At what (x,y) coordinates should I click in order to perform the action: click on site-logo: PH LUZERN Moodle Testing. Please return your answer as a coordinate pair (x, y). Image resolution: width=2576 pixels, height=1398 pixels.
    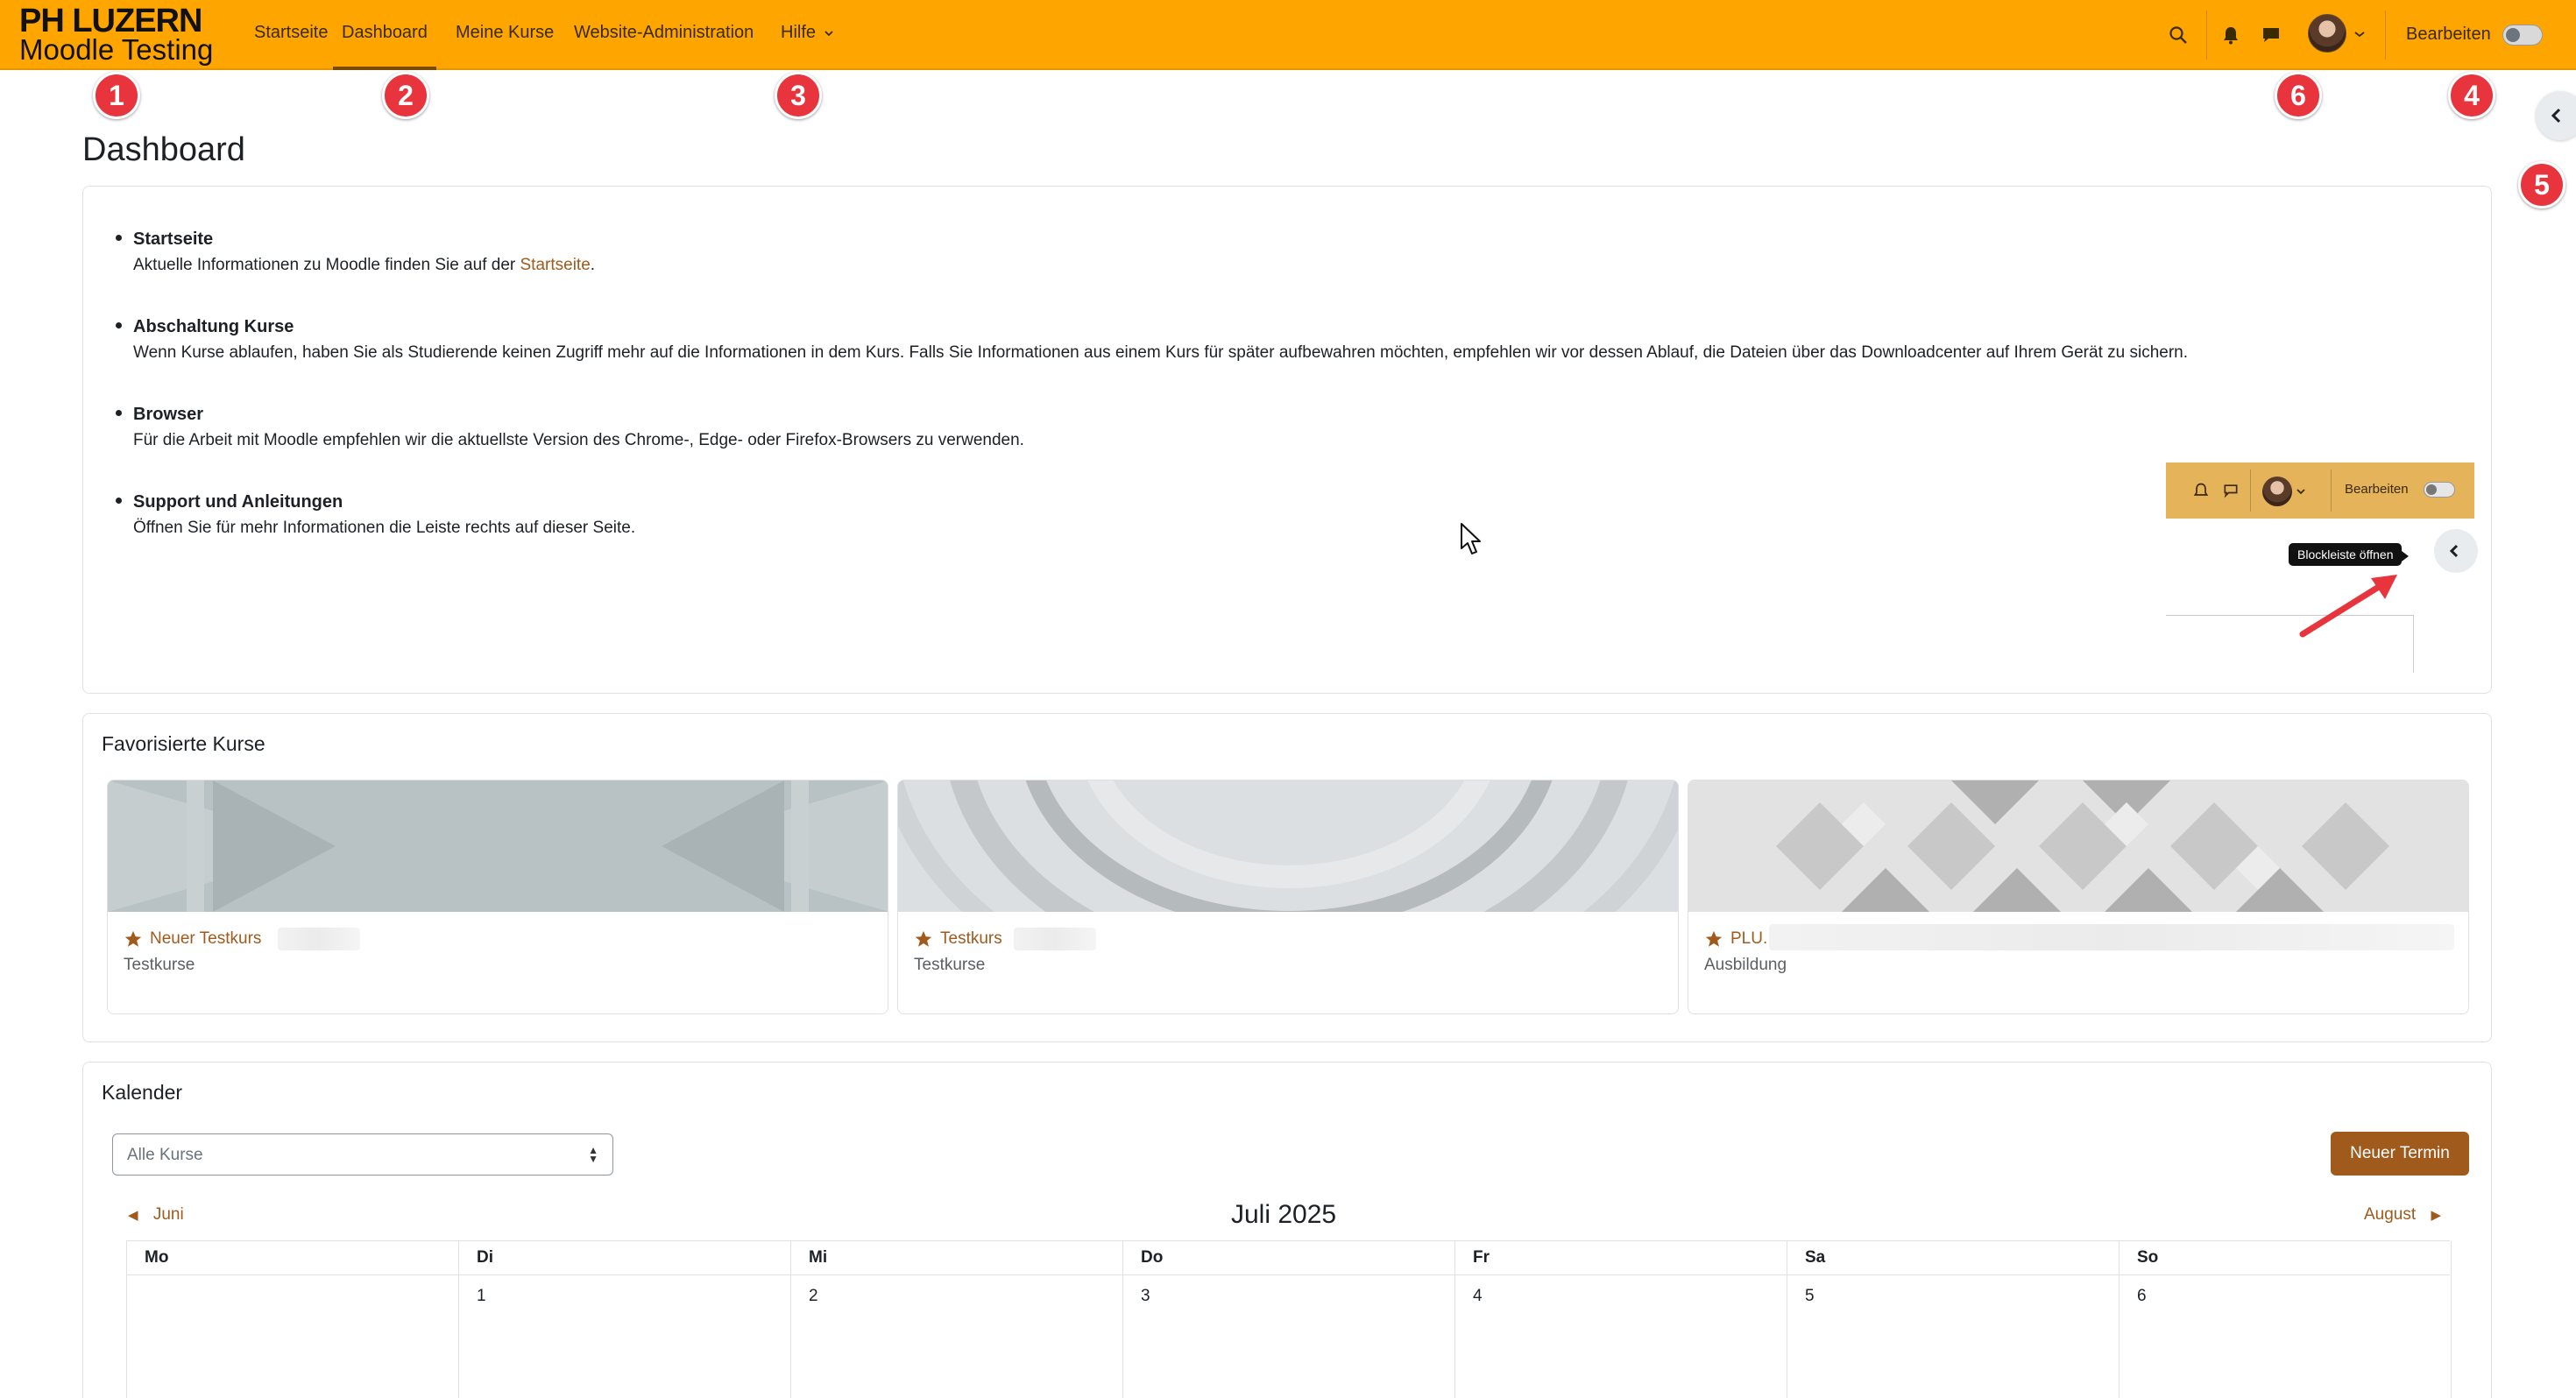
    Looking at the image, I should click on (120, 34).